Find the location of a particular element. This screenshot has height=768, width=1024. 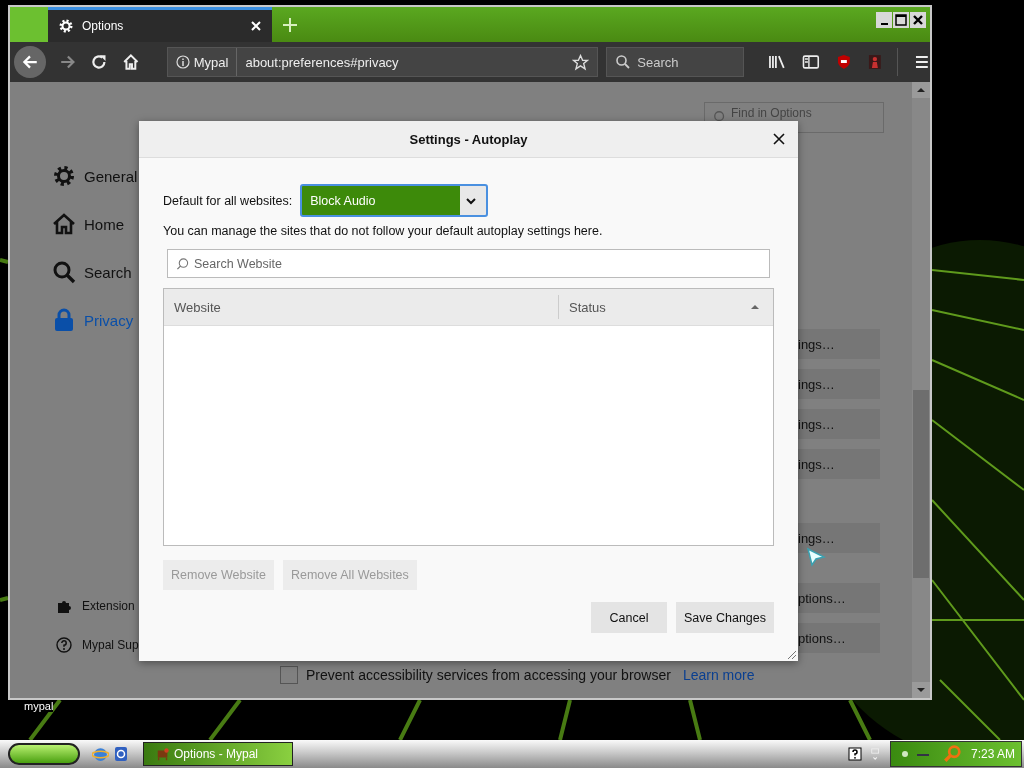

close-button is located at coordinates (918, 20).